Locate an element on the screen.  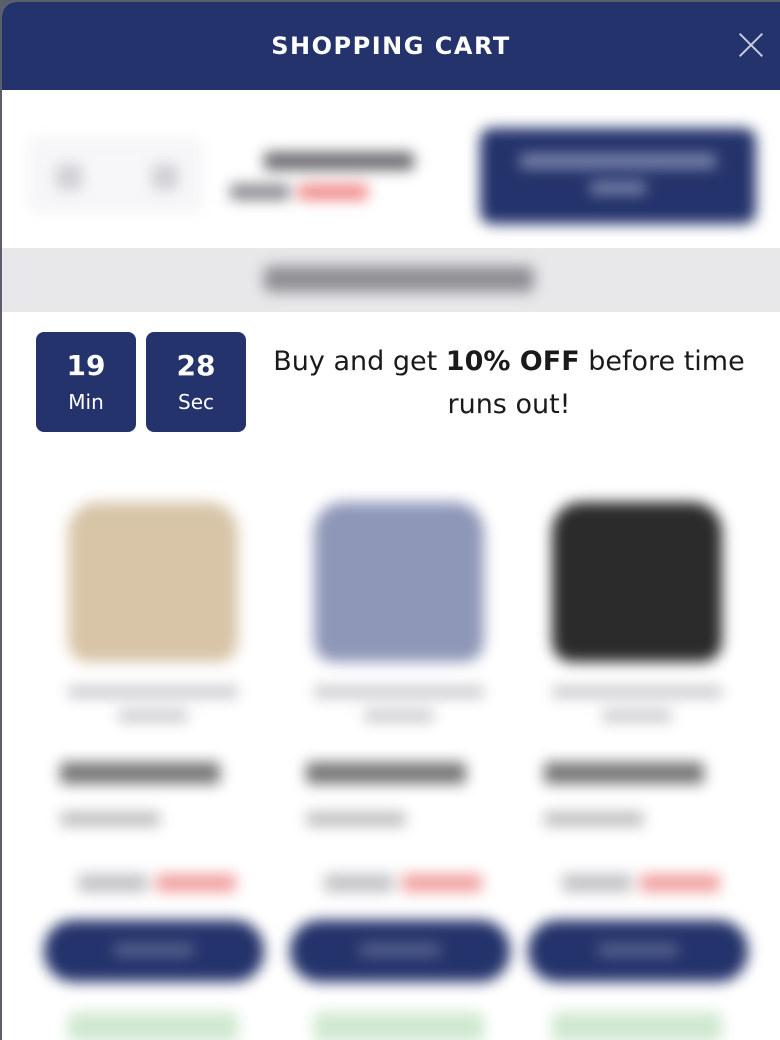
seconds-value: 28 is located at coordinates (196, 365).